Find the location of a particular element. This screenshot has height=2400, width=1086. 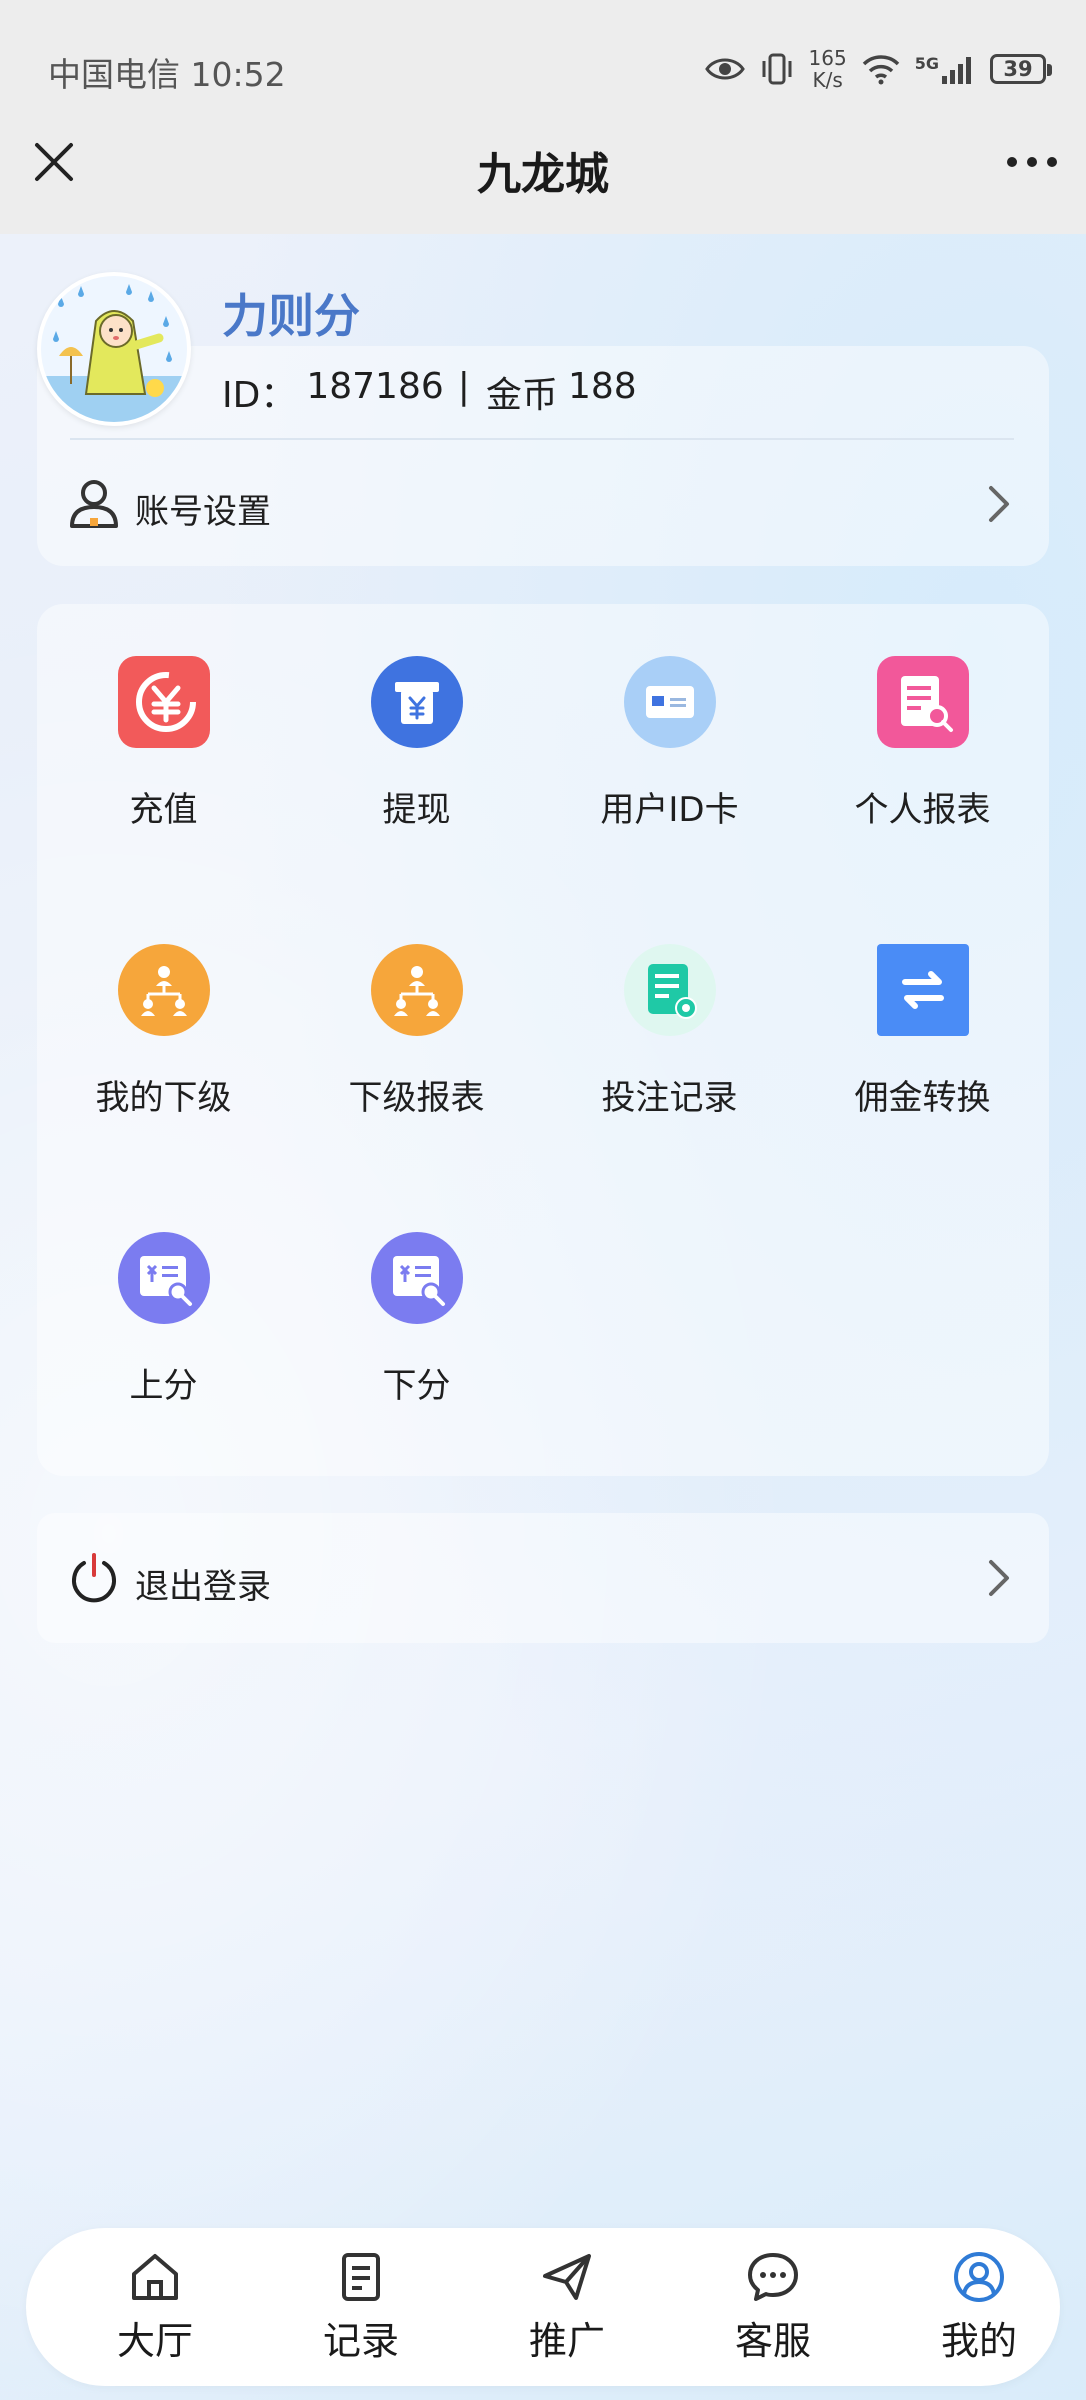

menu-item-subordinate-report: 下级报表 is located at coordinates (416, 1007).